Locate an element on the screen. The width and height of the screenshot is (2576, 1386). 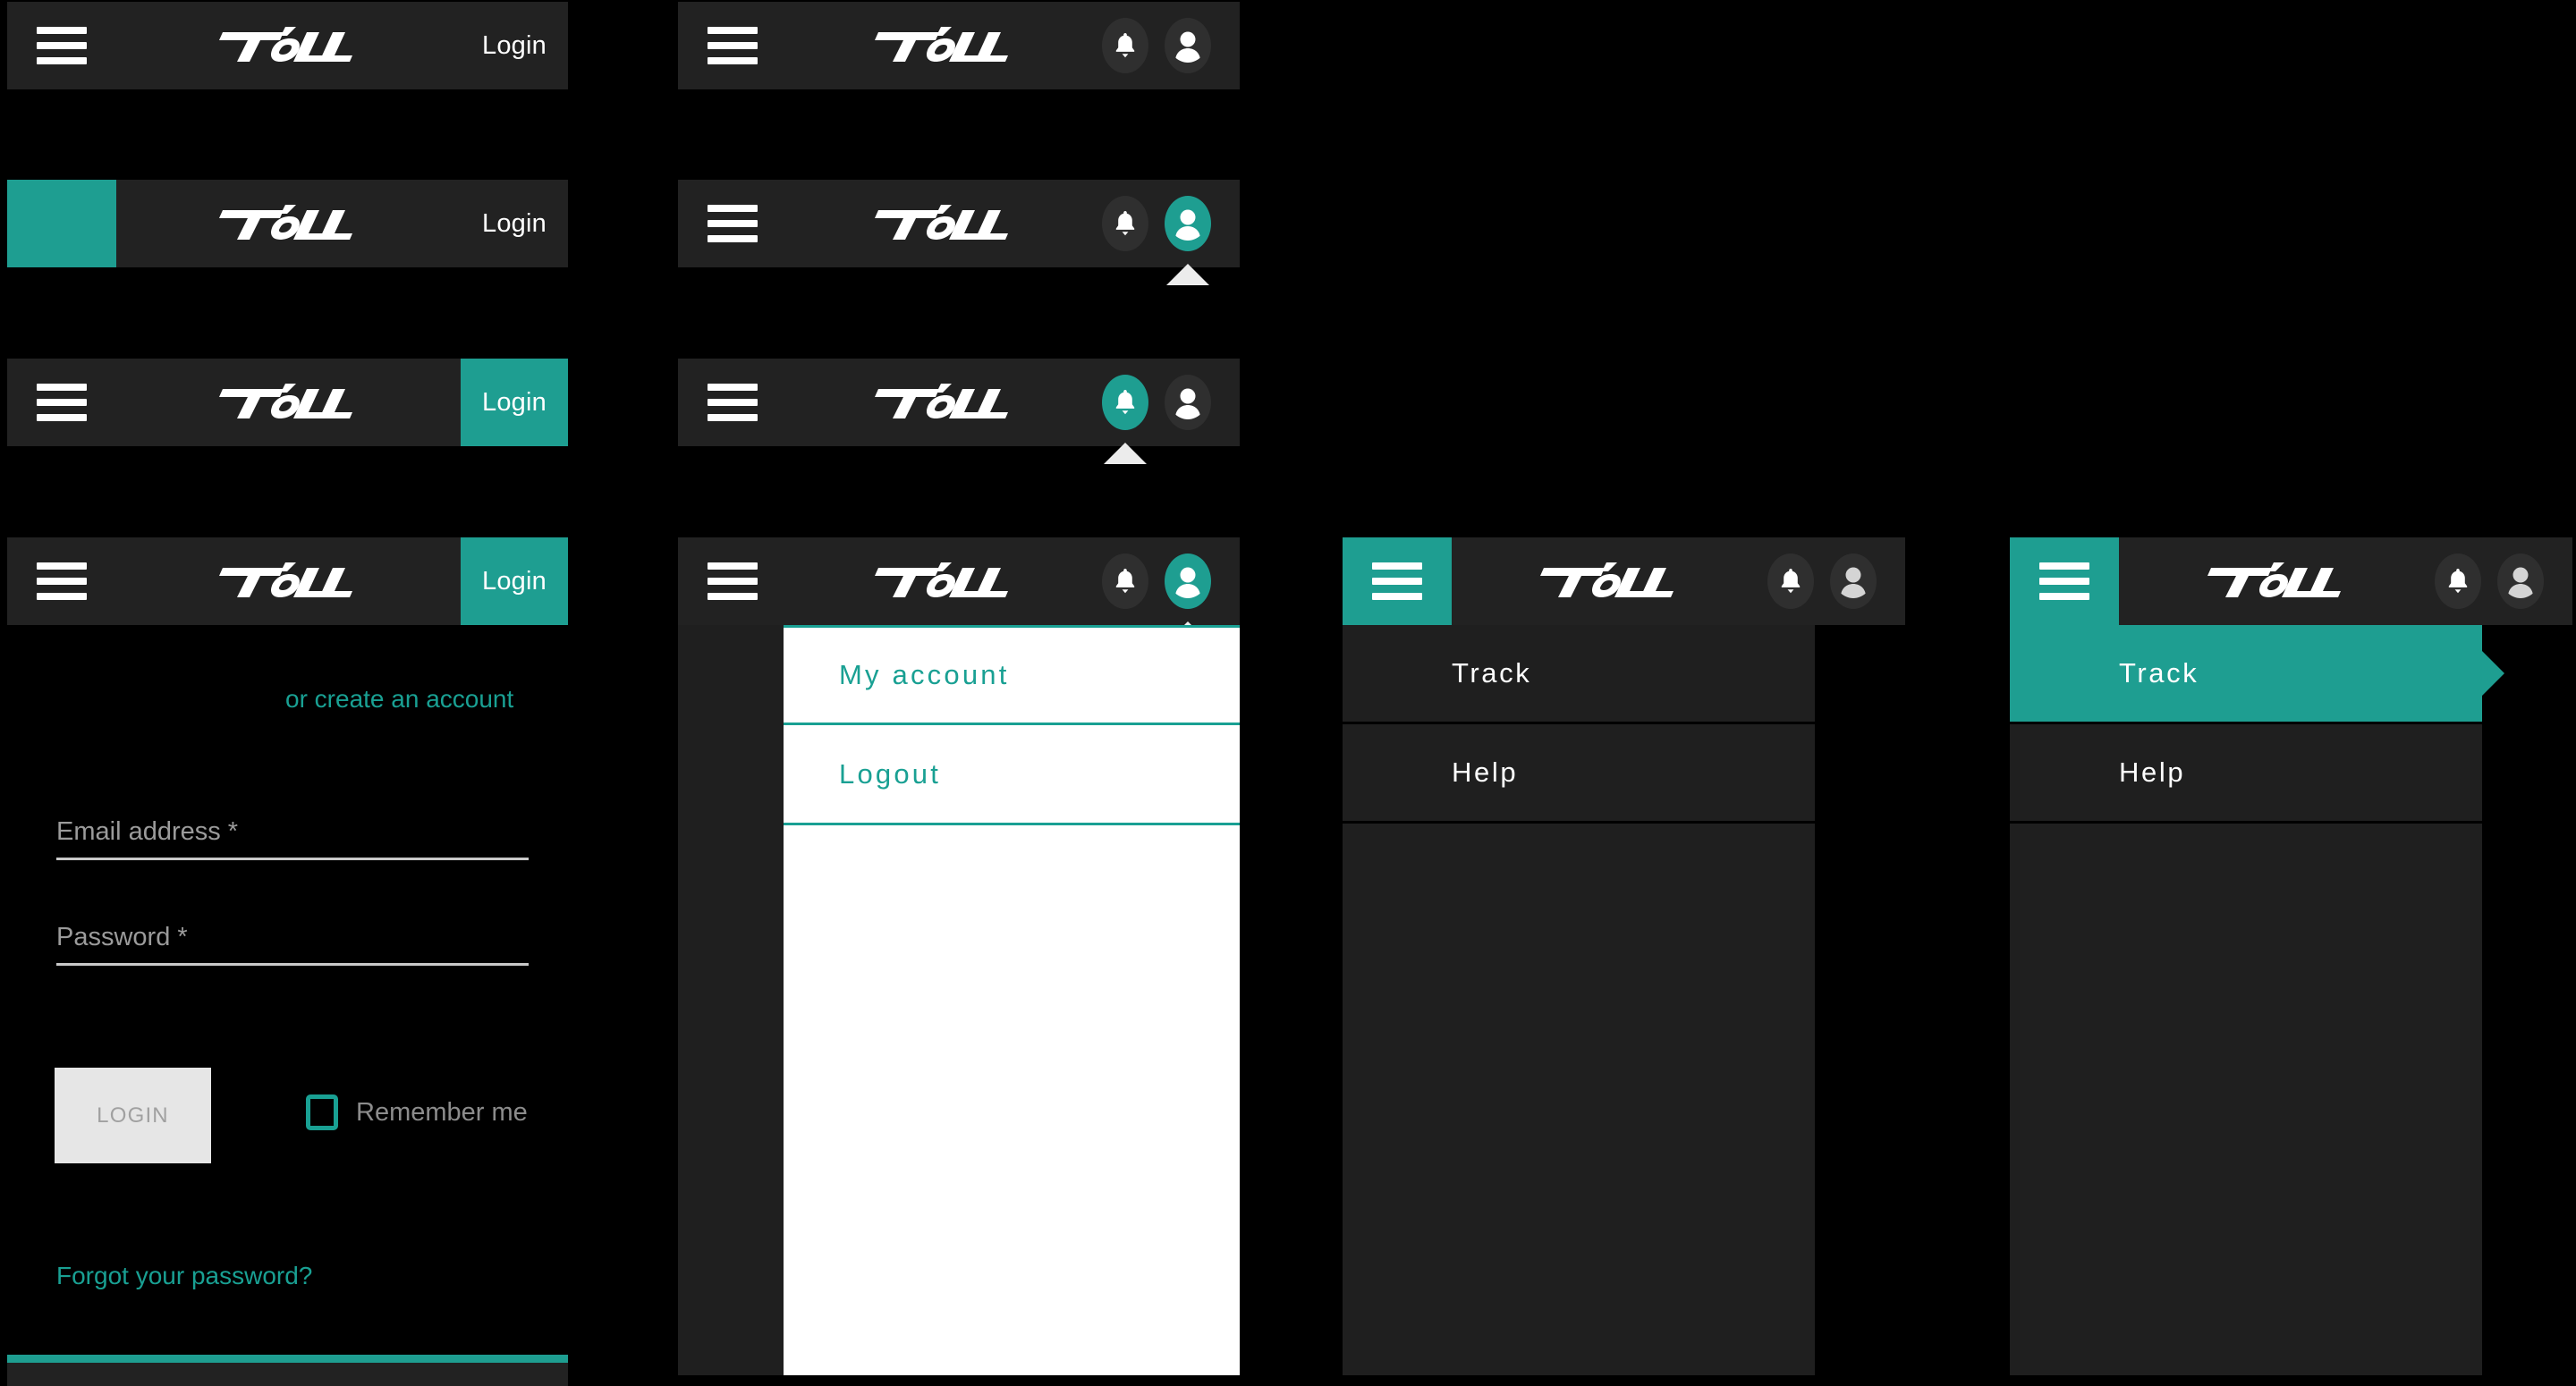
password-field-label: Password * is located at coordinates (122, 937).